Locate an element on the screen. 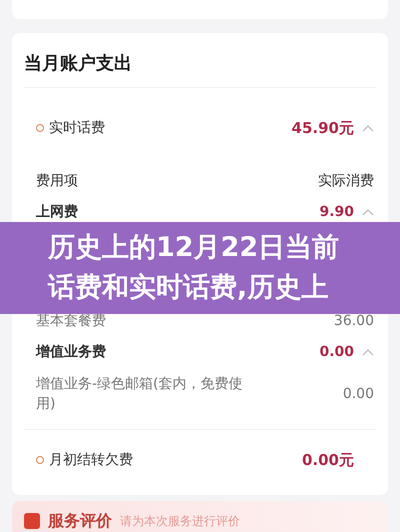  category-amount: 9.90 is located at coordinates (336, 212).